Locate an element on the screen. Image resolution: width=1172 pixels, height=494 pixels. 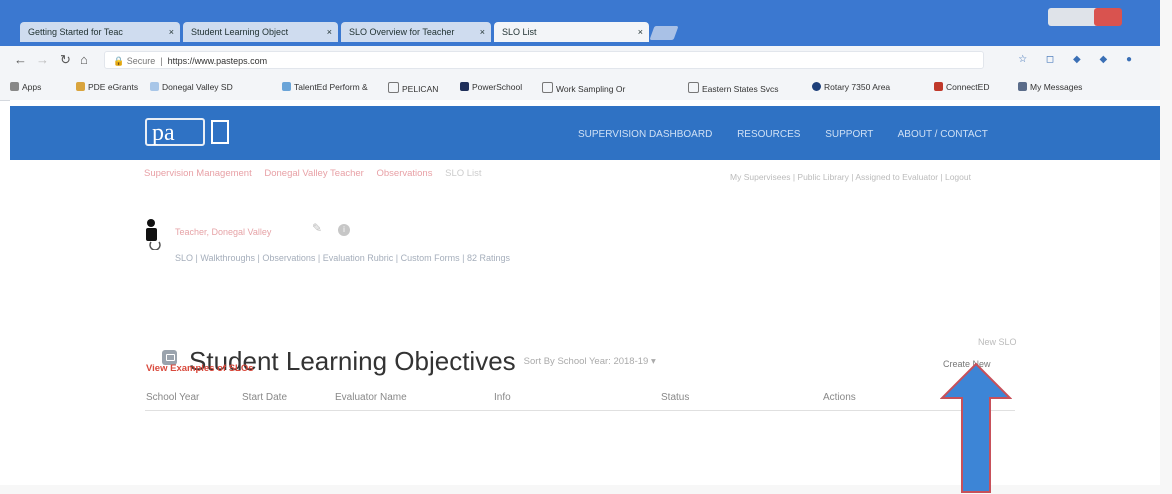
tab-slo-overview: SLO Overview for Teacher × is located at coordinates (416, 32).